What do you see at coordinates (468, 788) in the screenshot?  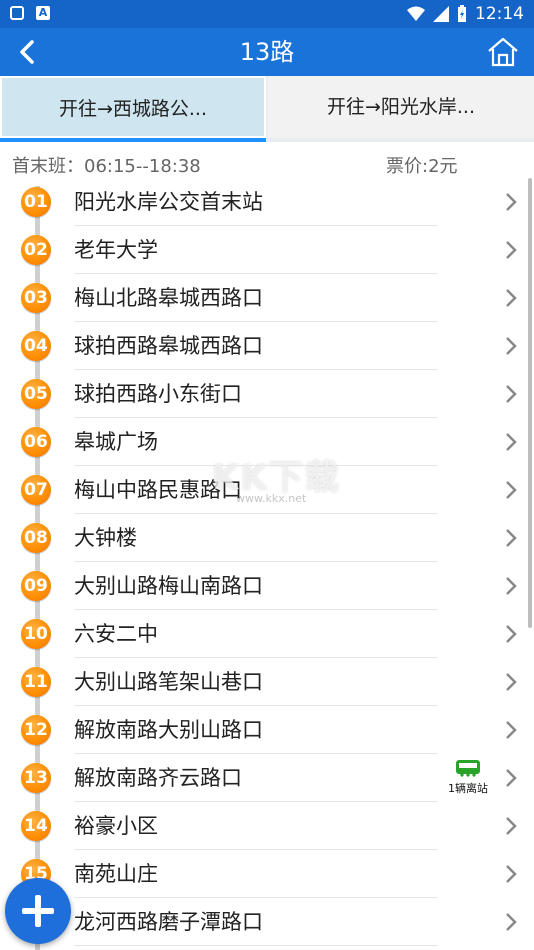 I see `bus-status-text: 1辆离站` at bounding box center [468, 788].